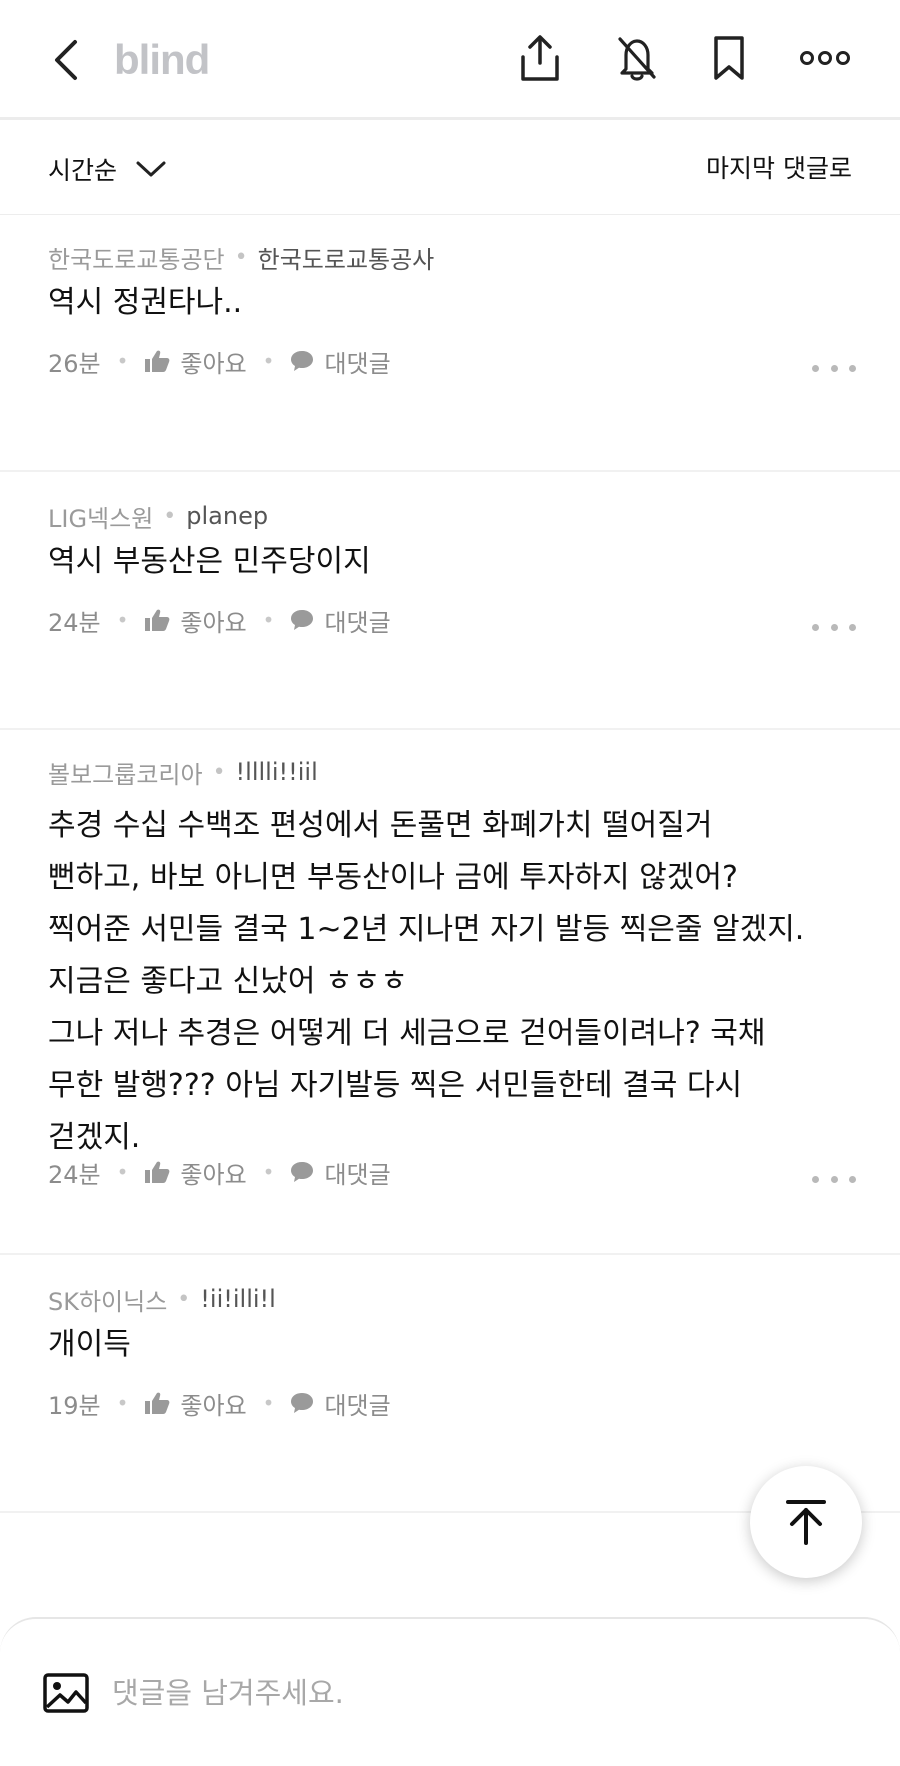 Image resolution: width=900 pixels, height=1766 pixels. Describe the element at coordinates (83, 170) in the screenshot. I see `sort-label: 시간순` at that location.